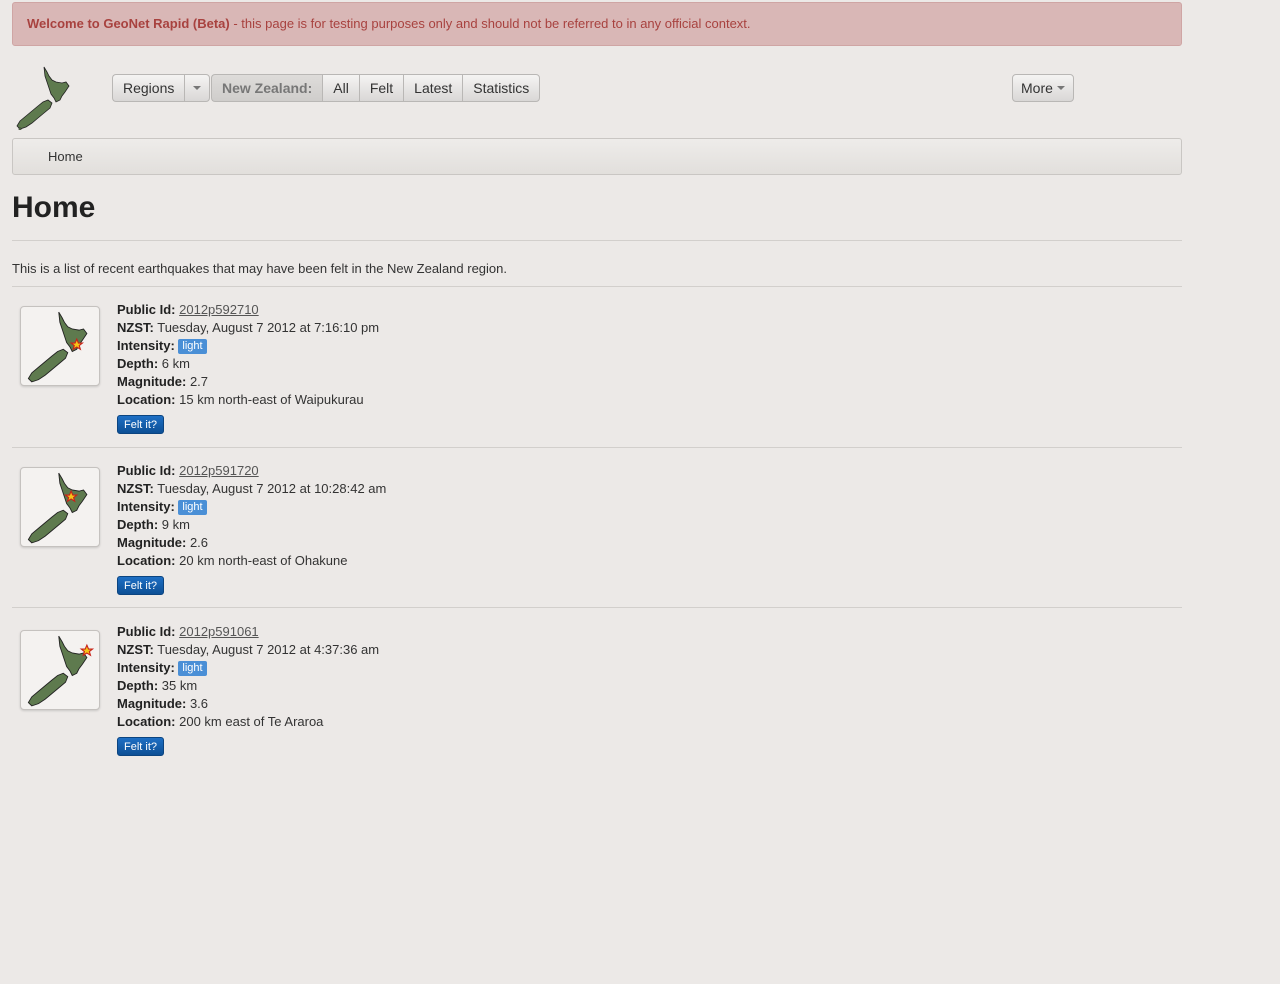 The height and width of the screenshot is (984, 1280). Describe the element at coordinates (272, 488) in the screenshot. I see `quake-time: Tuesday, August 7 2012 at 10:28:42 am` at that location.